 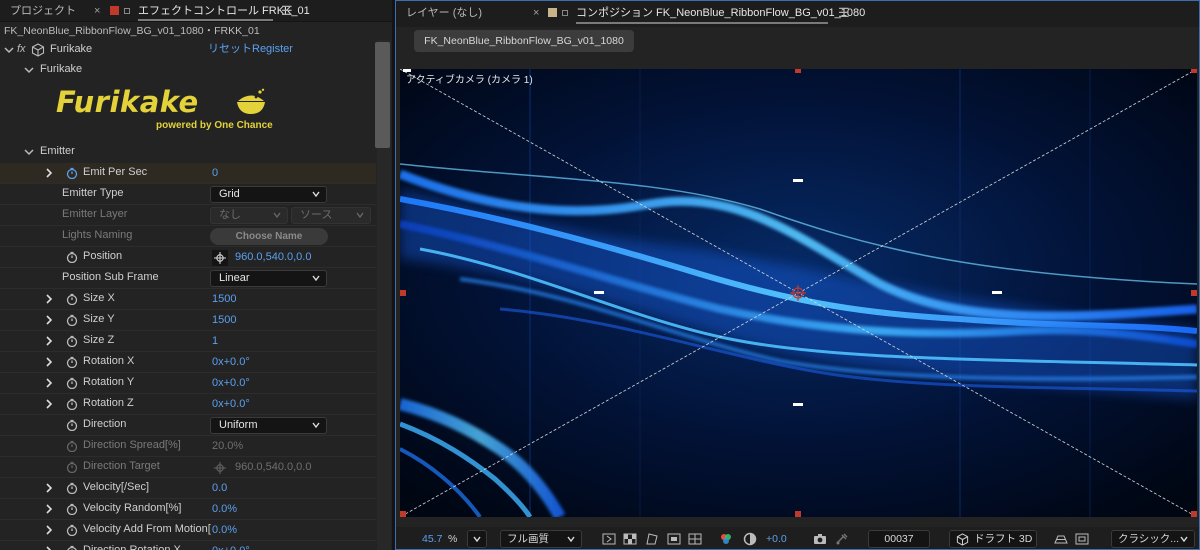 I want to click on group-furikake-row: Furikake, so click(x=188, y=70).